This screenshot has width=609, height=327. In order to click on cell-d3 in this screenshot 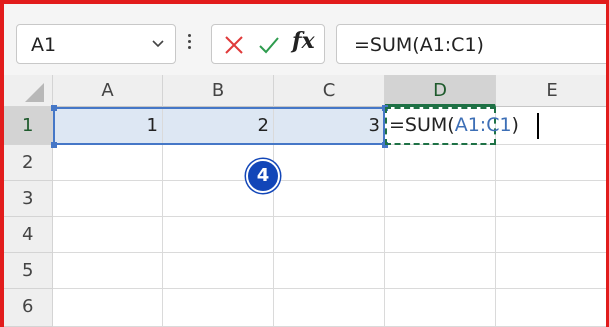, I will do `click(440, 199)`.